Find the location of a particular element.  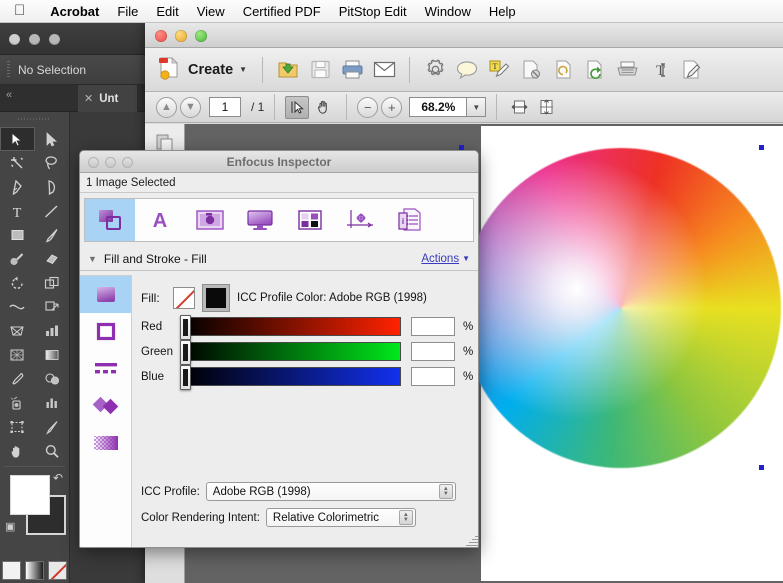

green-channel-input is located at coordinates (433, 351).